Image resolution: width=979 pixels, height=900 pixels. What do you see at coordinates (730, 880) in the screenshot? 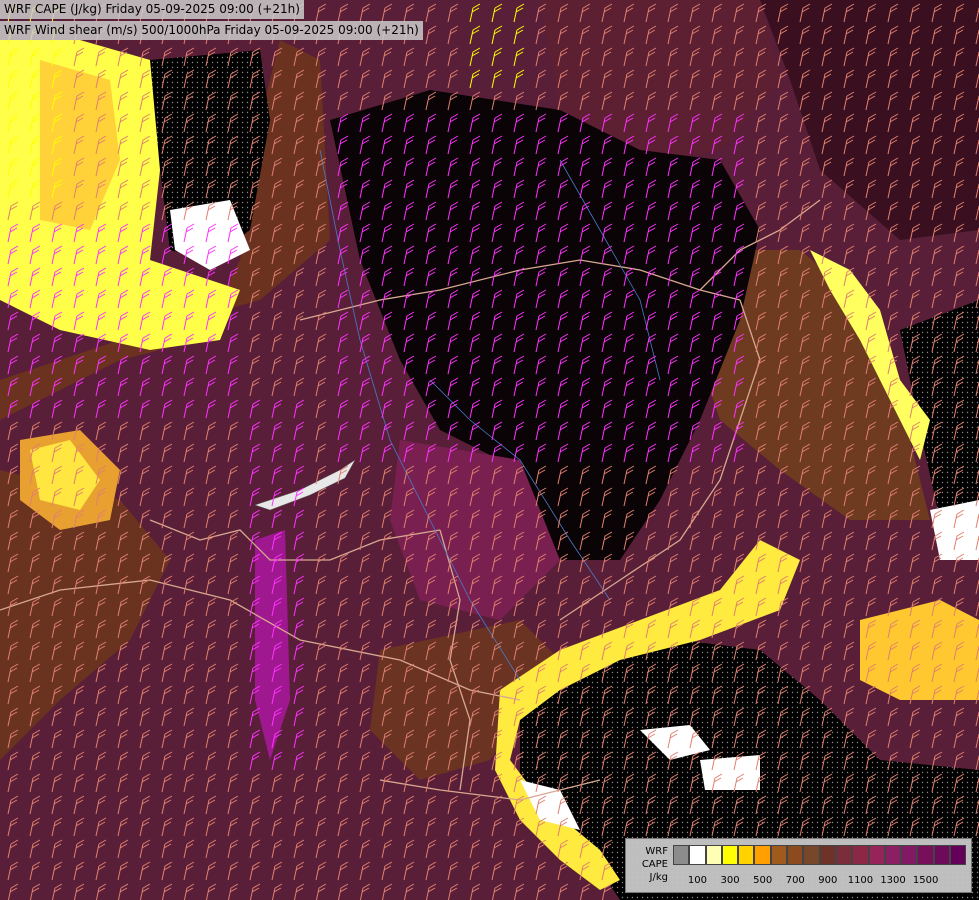
I see `legend-tick-label: 300` at bounding box center [730, 880].